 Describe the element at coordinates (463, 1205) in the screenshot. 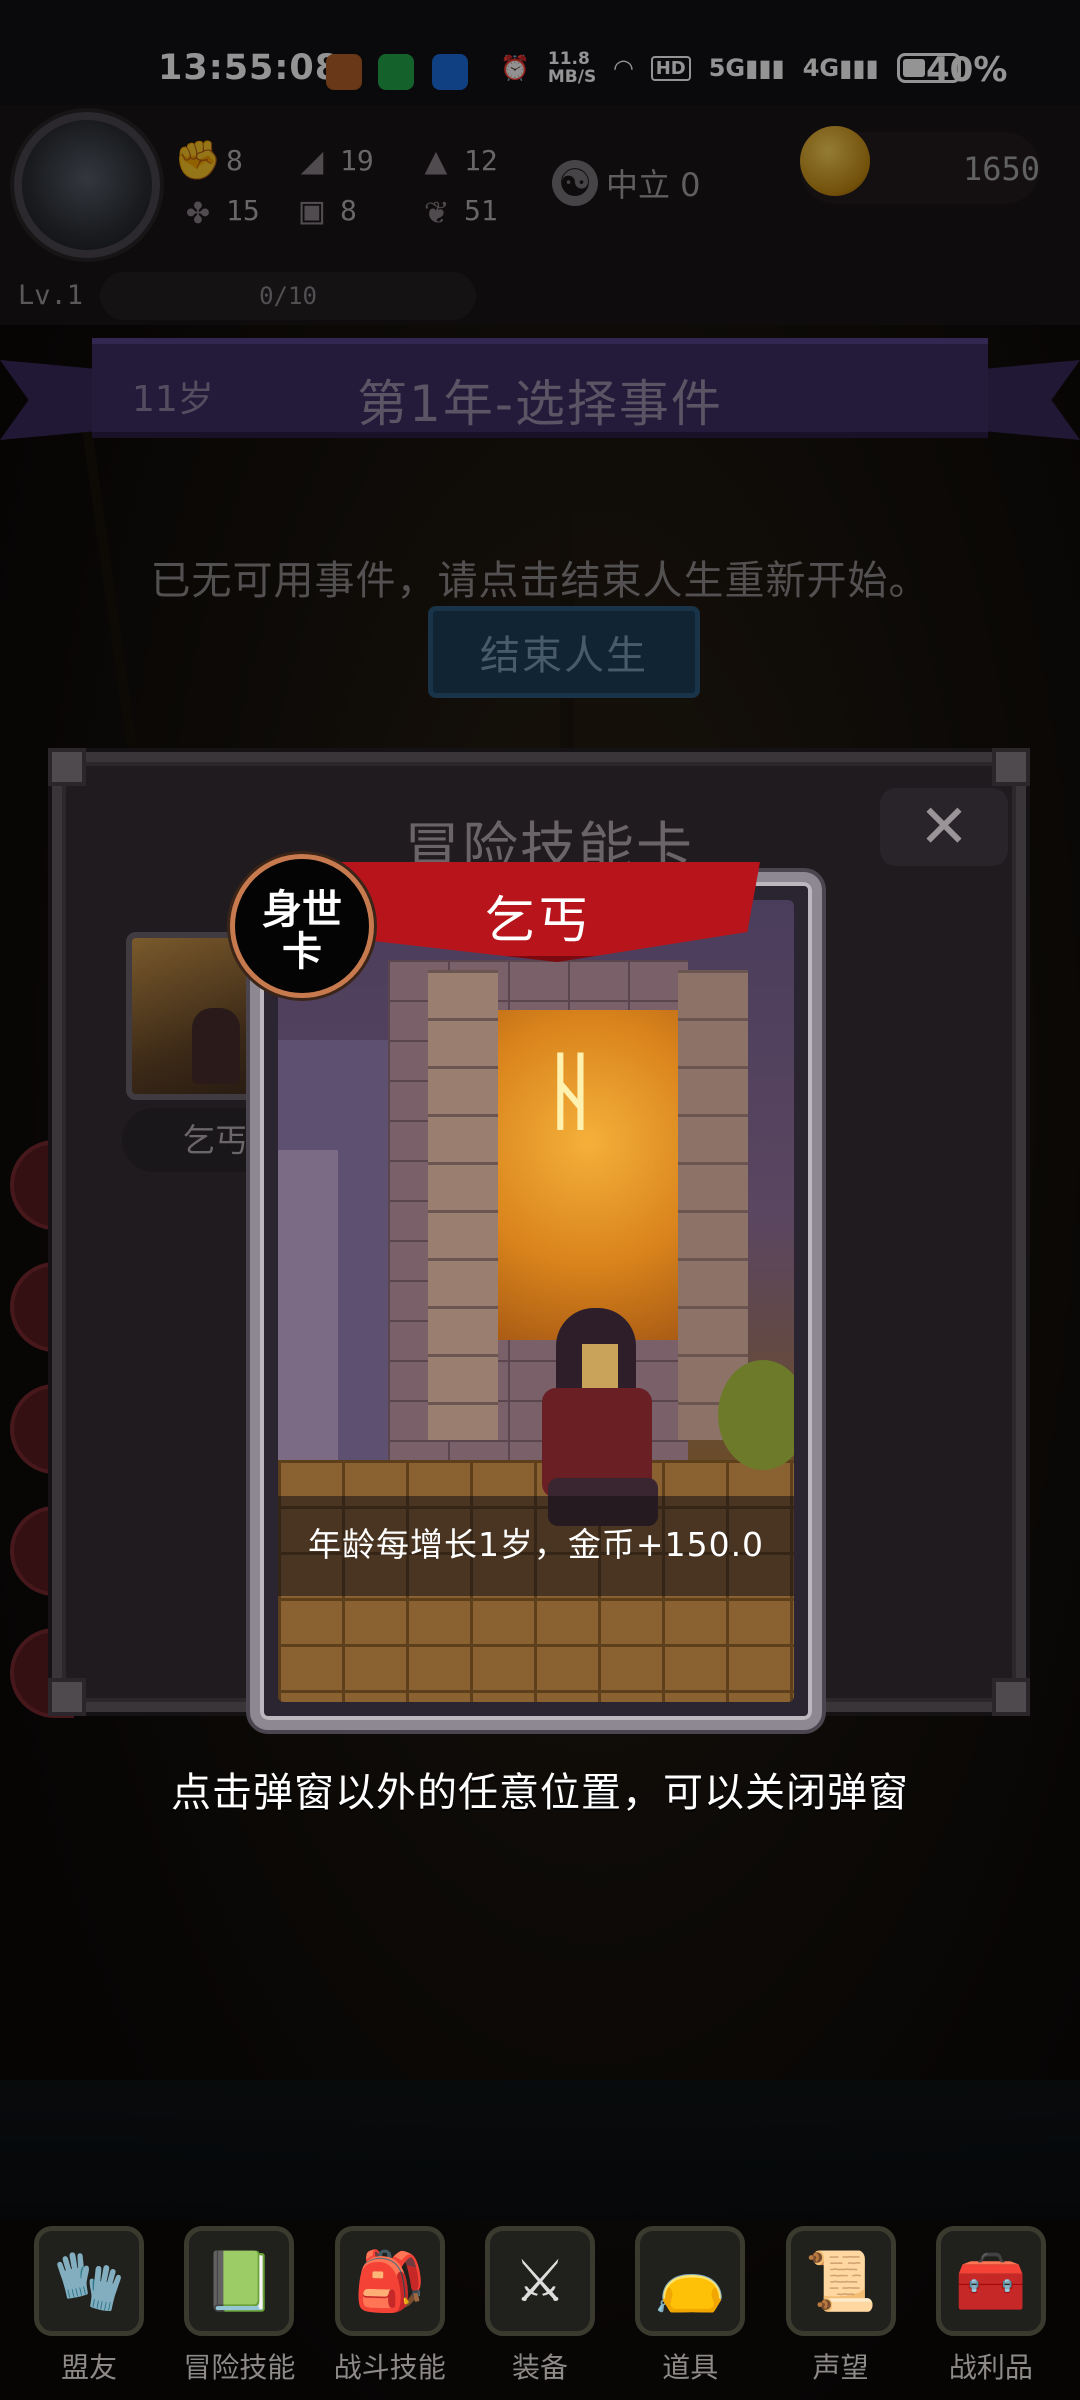

I see `stone-pillar-left` at that location.